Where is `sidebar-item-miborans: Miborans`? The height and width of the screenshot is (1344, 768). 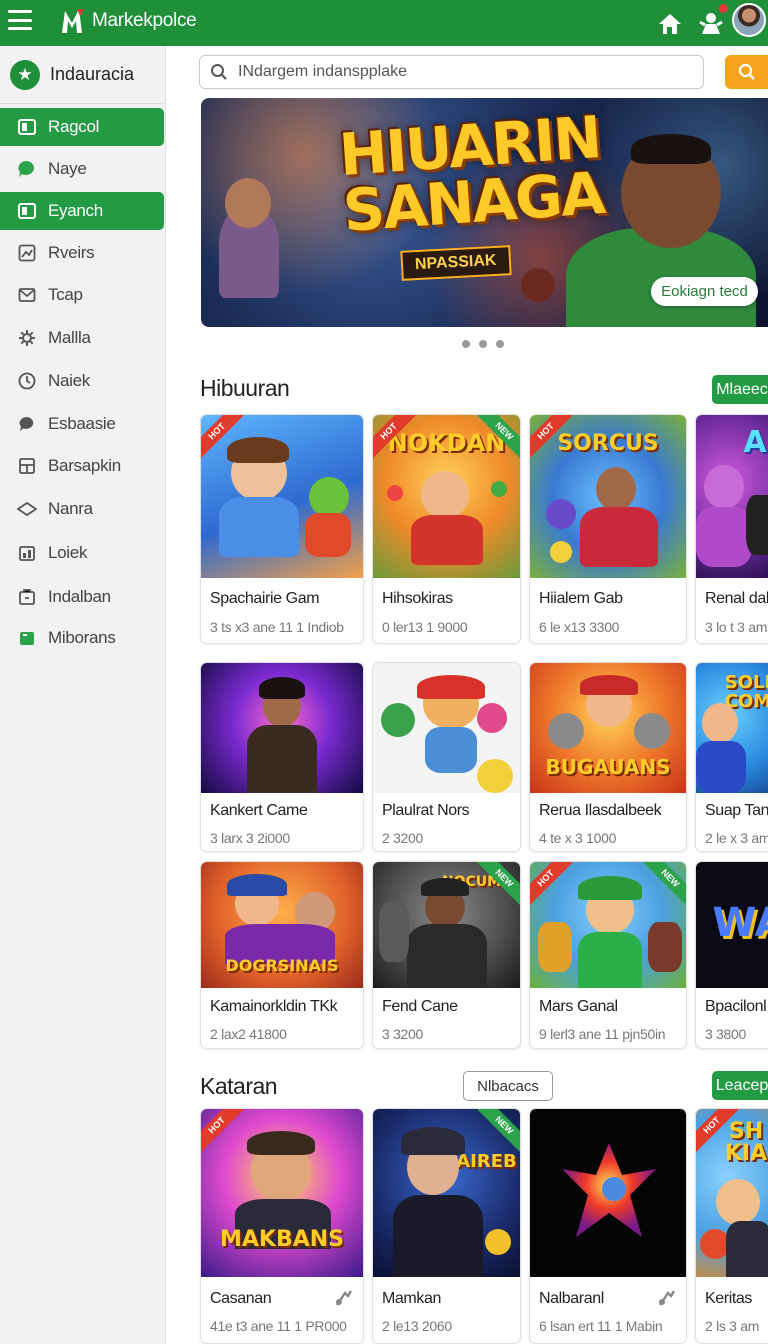 sidebar-item-miborans: Miborans is located at coordinates (82, 638).